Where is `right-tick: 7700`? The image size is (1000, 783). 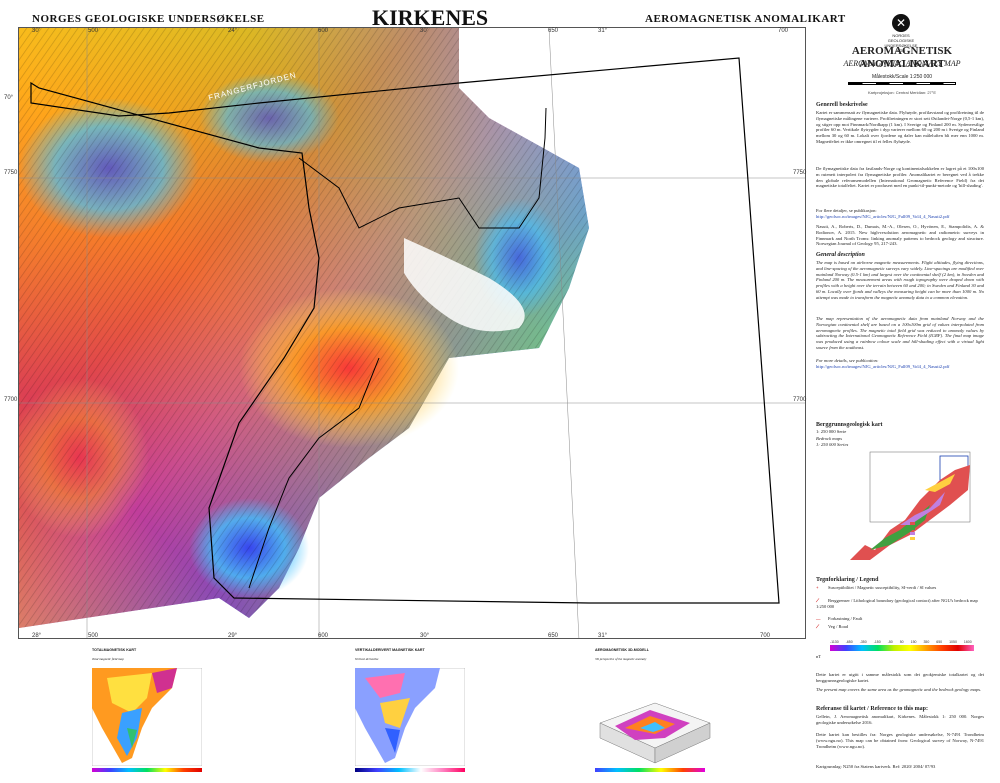 right-tick: 7700 is located at coordinates (800, 400).